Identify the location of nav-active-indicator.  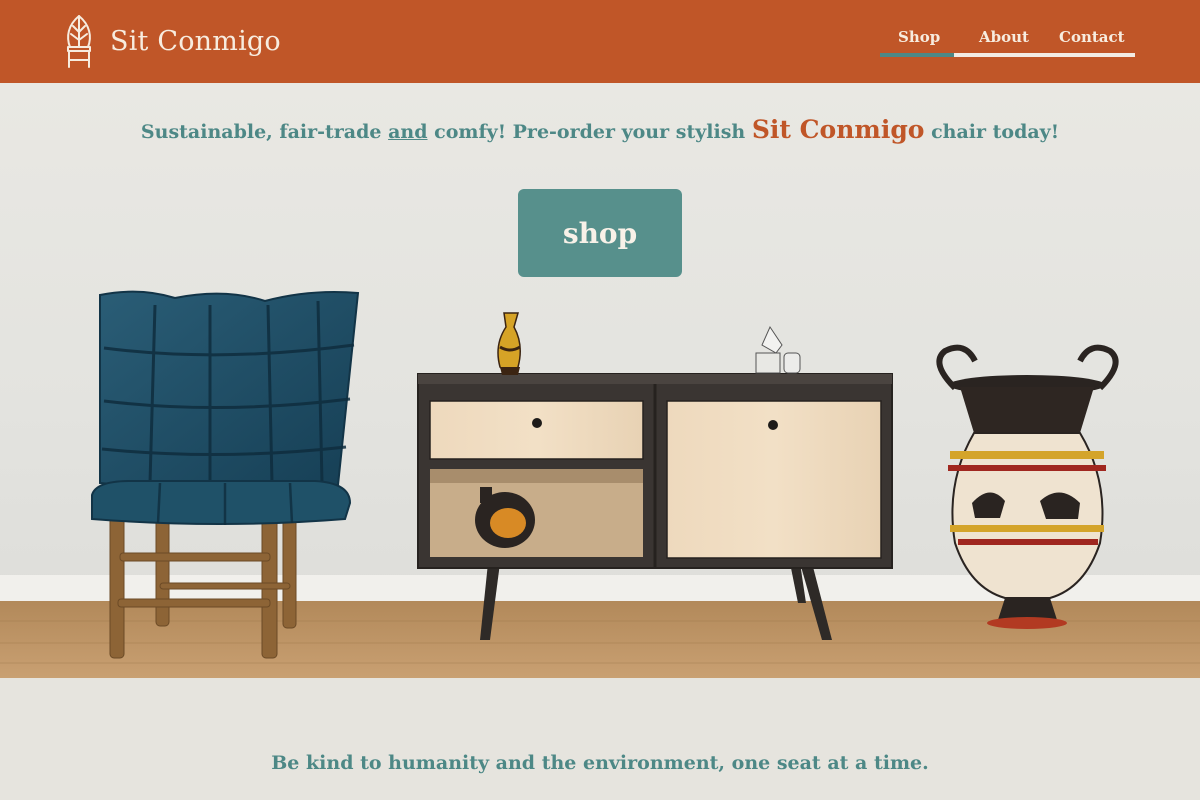
(917, 55).